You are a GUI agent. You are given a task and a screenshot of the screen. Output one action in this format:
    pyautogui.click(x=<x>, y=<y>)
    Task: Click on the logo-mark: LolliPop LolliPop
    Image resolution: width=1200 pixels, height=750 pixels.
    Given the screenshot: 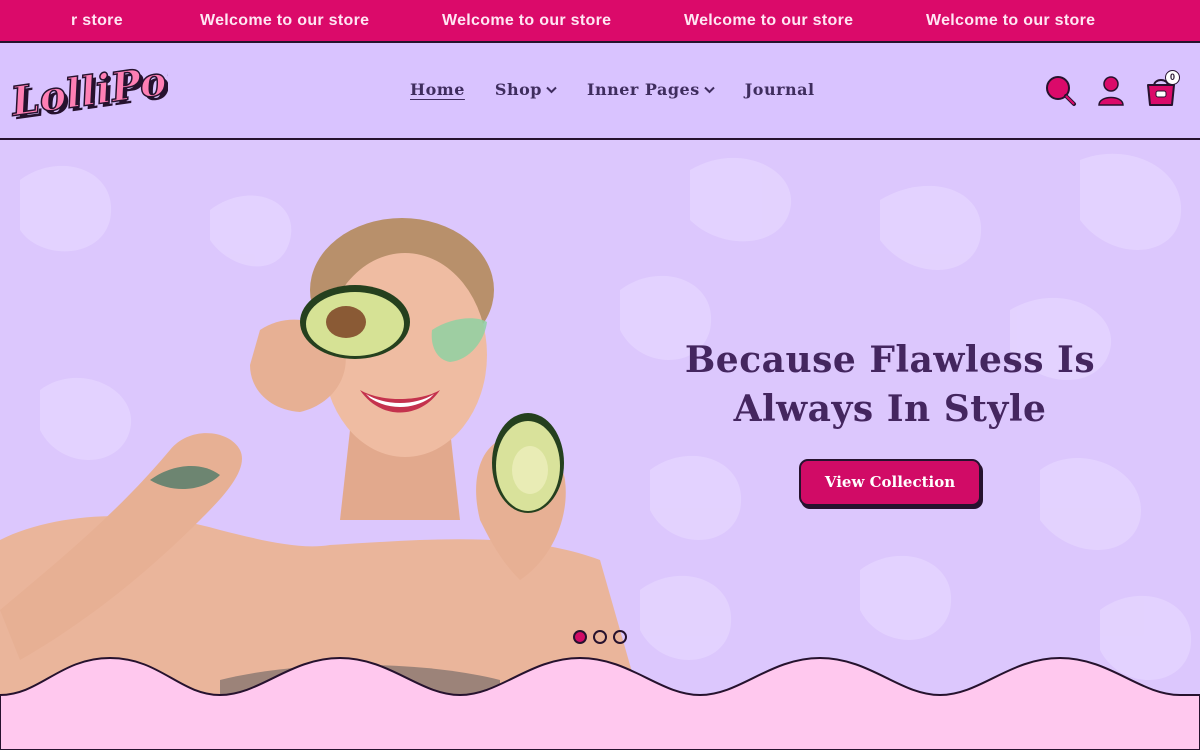 What is the action you would take?
    pyautogui.click(x=104, y=91)
    